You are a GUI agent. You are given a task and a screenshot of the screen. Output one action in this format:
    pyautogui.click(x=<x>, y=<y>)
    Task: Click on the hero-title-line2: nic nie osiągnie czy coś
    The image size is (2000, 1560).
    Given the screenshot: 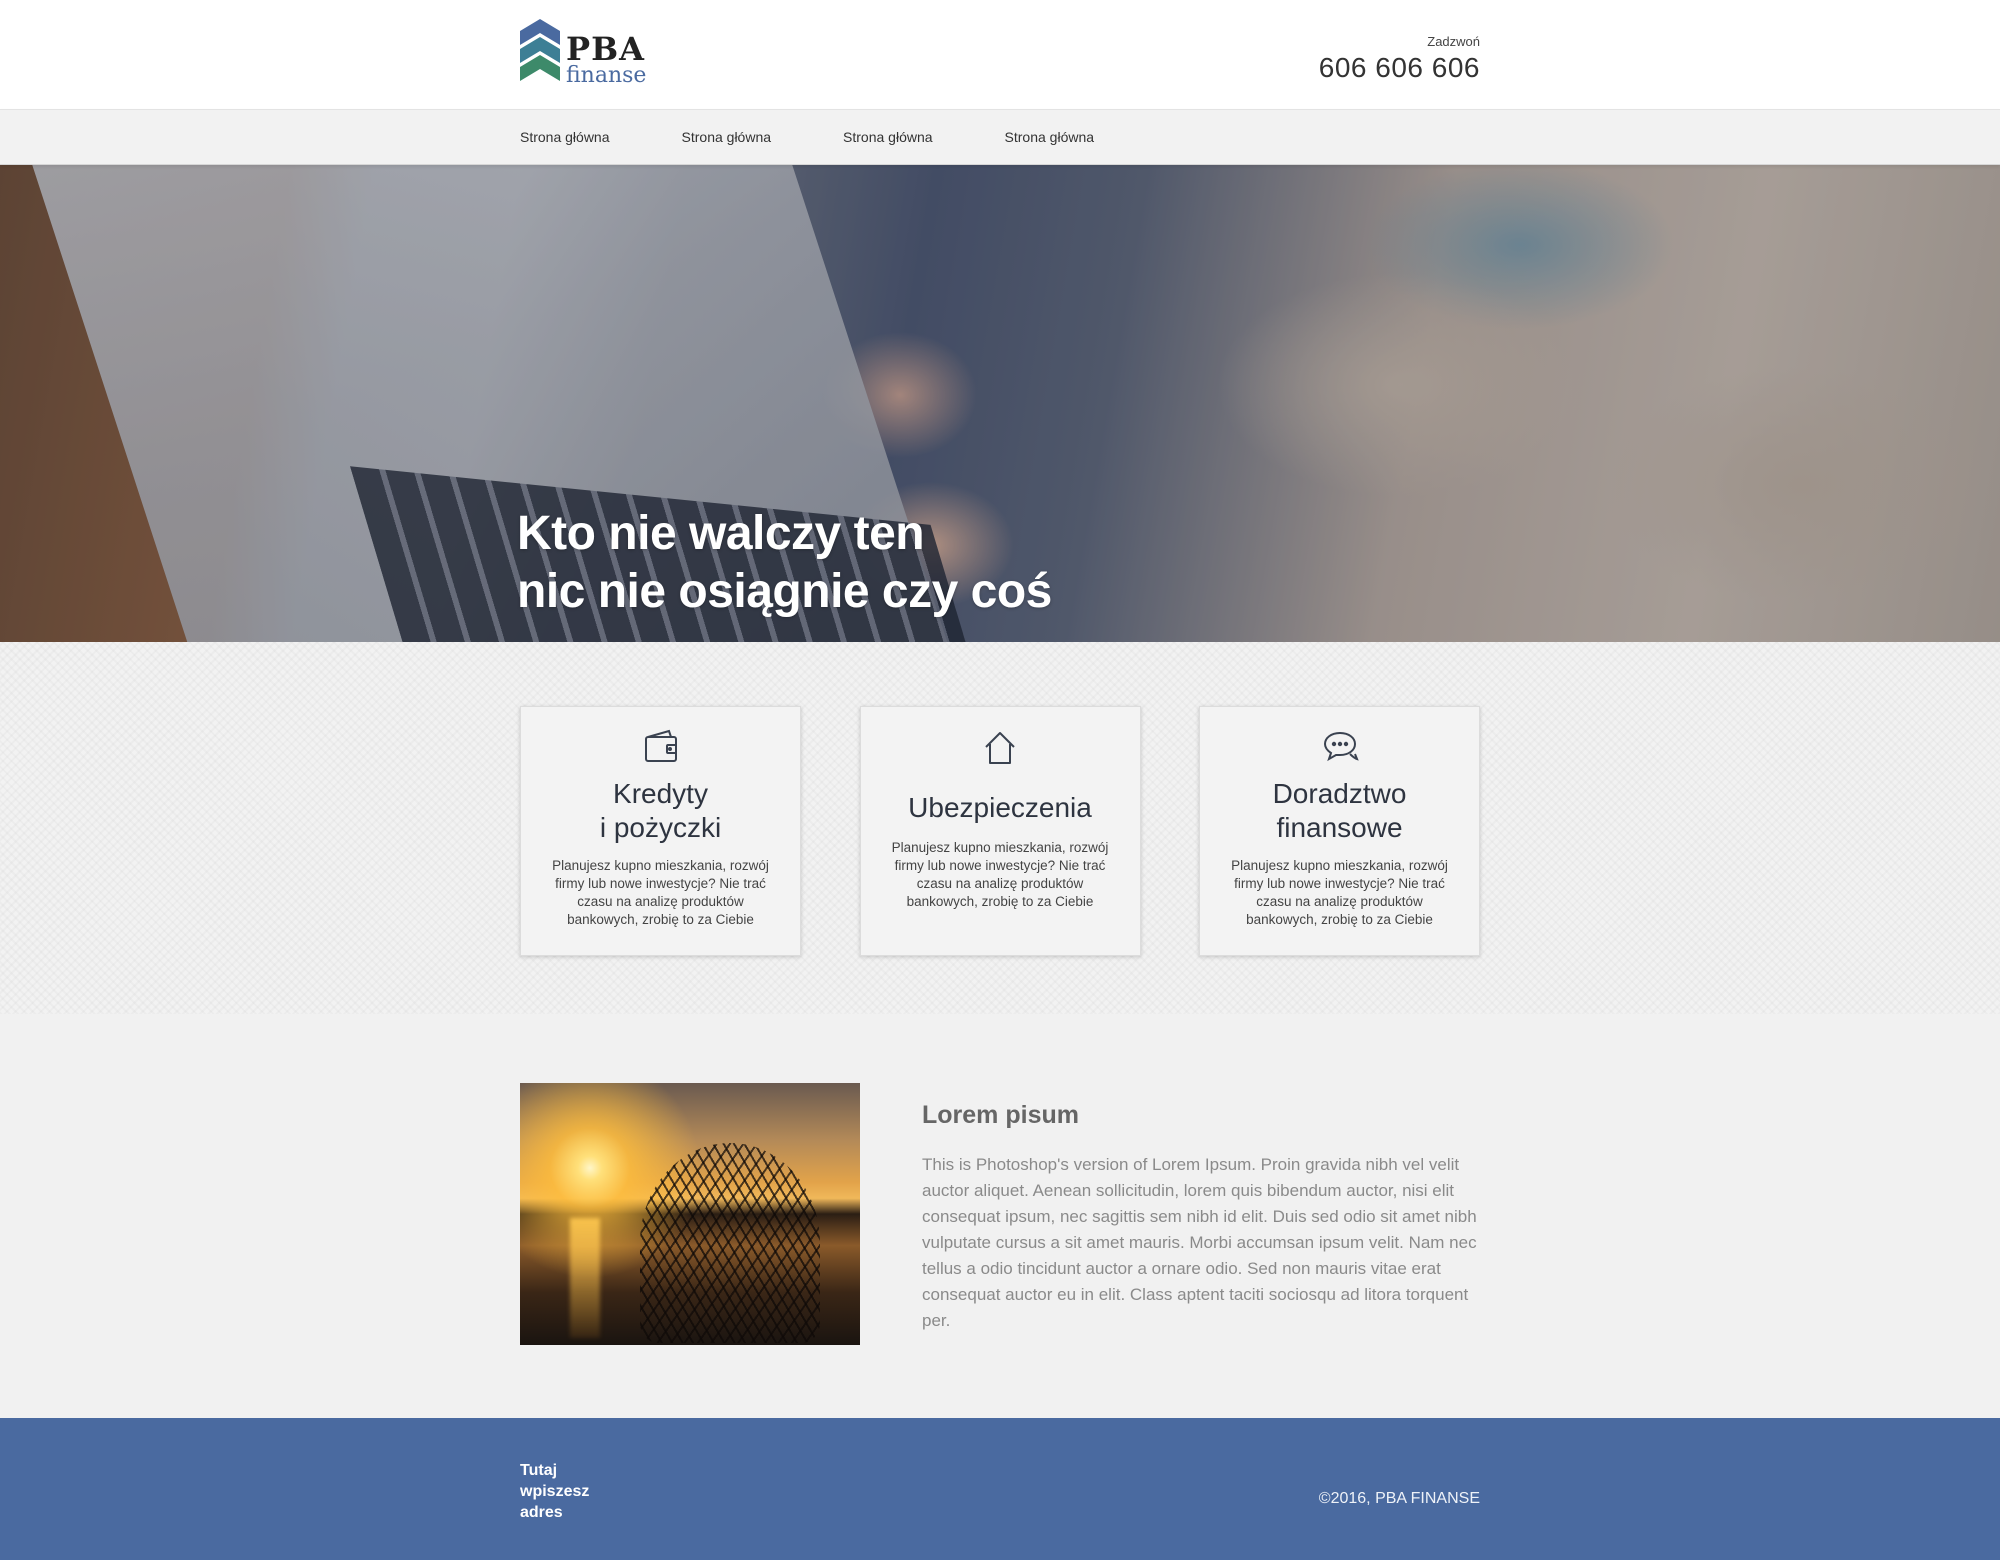 What is the action you would take?
    pyautogui.click(x=784, y=591)
    